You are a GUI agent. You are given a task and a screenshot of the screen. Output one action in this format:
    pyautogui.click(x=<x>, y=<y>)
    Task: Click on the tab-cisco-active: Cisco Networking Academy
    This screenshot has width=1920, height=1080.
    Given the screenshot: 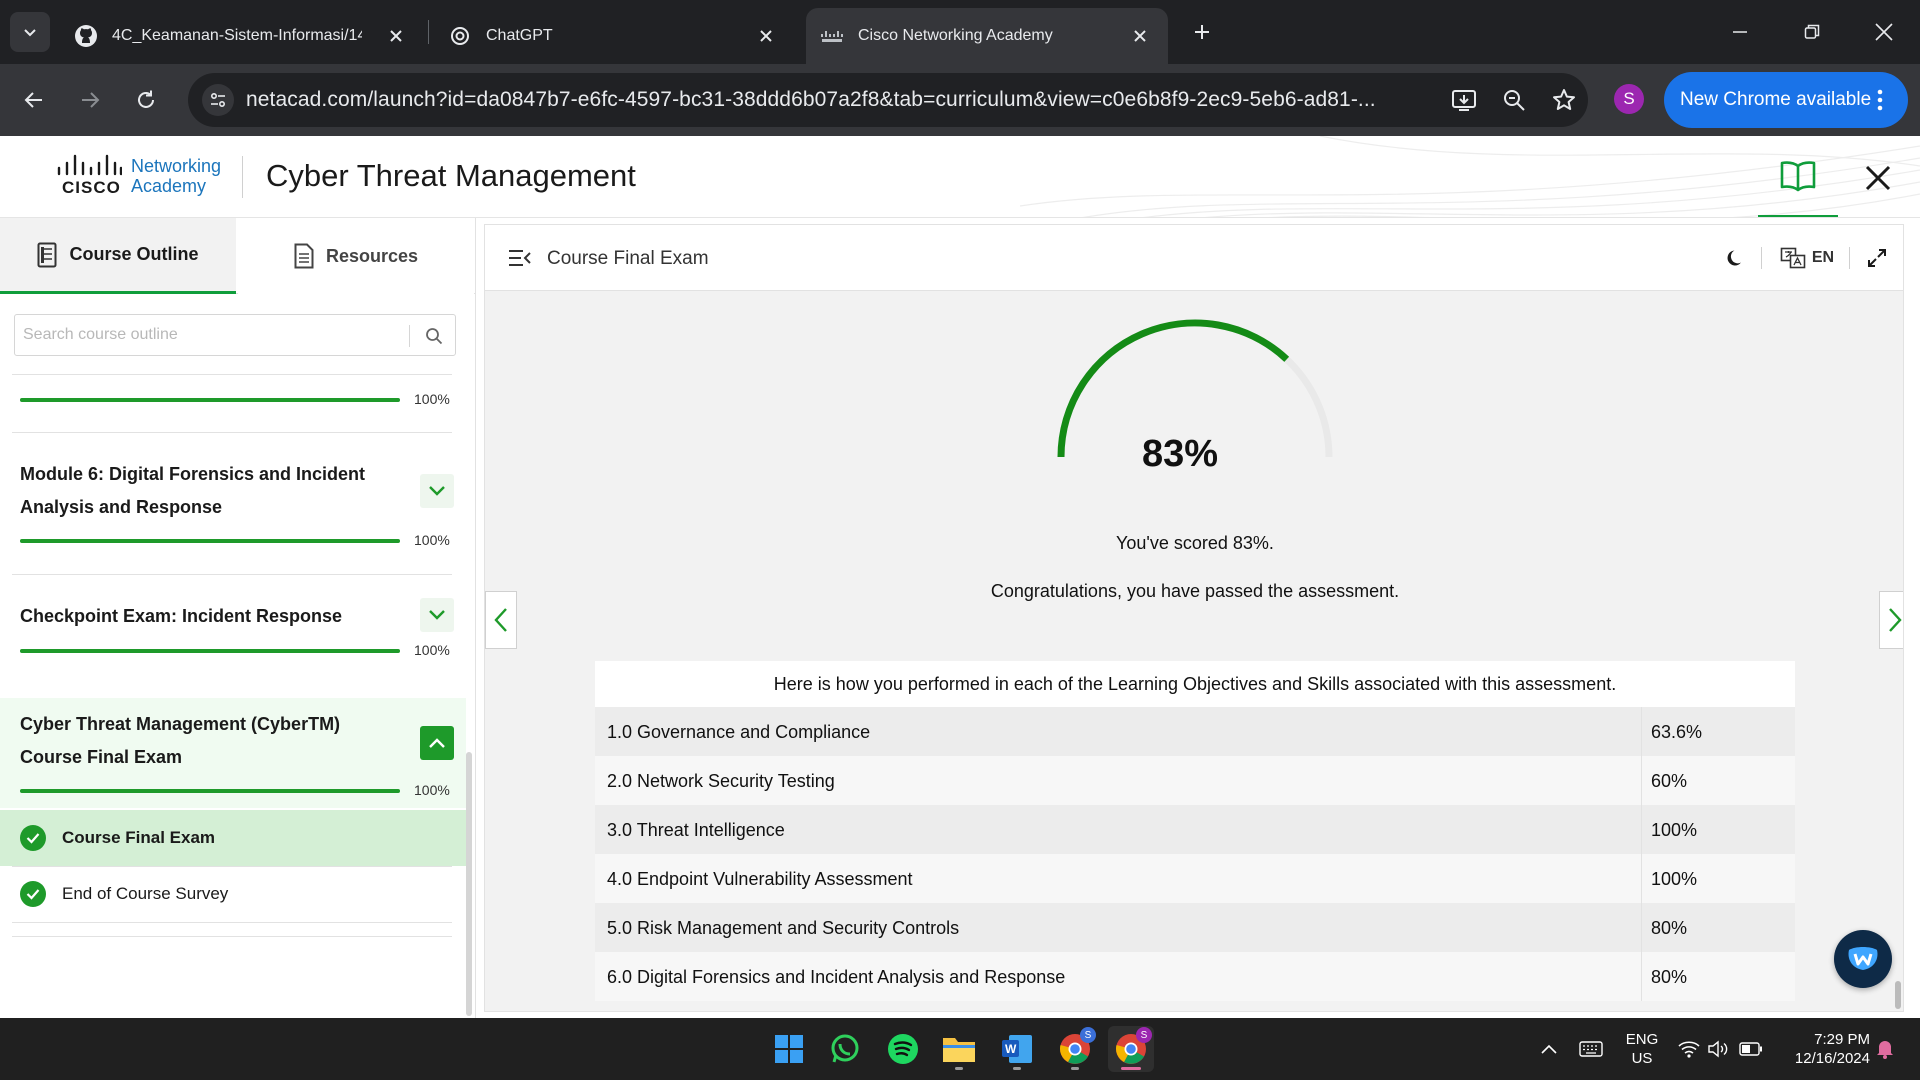 What is the action you would take?
    pyautogui.click(x=987, y=36)
    